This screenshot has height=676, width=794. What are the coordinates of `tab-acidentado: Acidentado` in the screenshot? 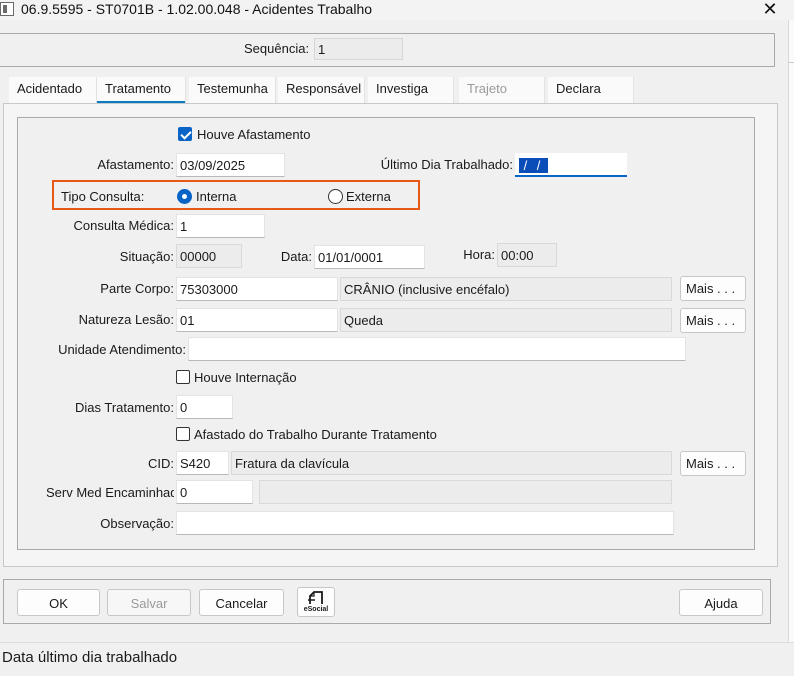 It's located at (53, 90).